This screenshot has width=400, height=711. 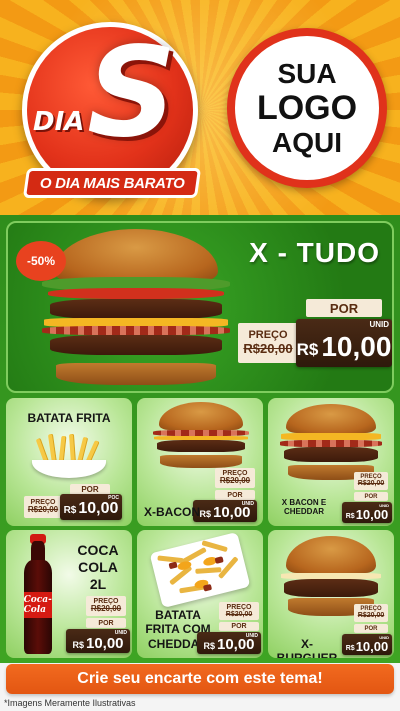 I want to click on dia-s-letter: S, so click(x=132, y=93).